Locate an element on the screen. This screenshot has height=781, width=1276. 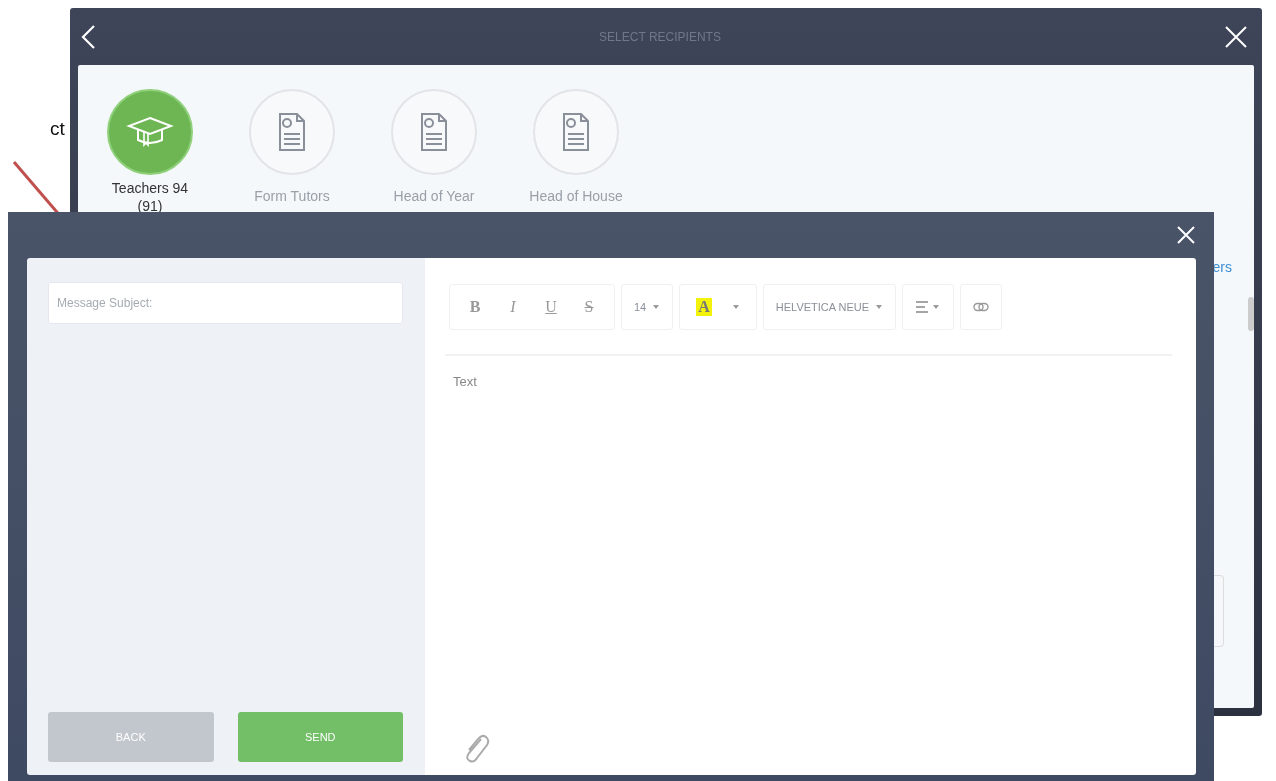
highlight-dropdown: A is located at coordinates (718, 307).